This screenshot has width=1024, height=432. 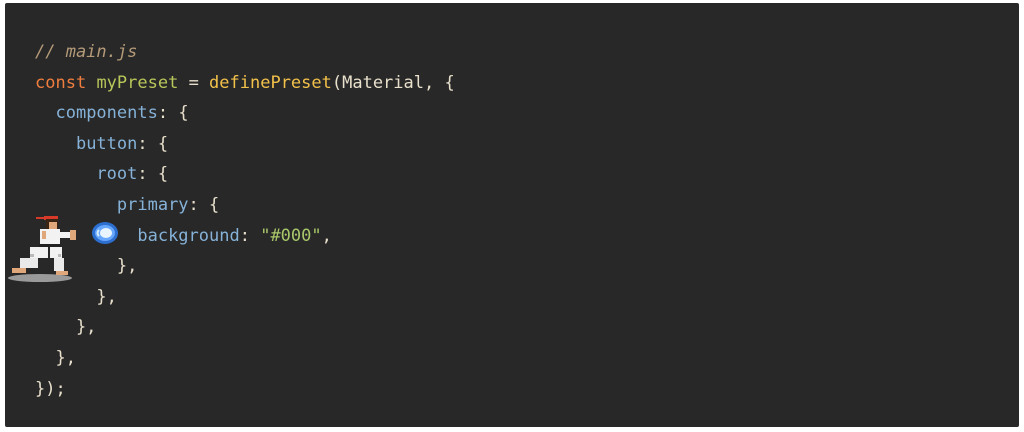 What do you see at coordinates (137, 82) in the screenshot?
I see `variable-name: myPreset` at bounding box center [137, 82].